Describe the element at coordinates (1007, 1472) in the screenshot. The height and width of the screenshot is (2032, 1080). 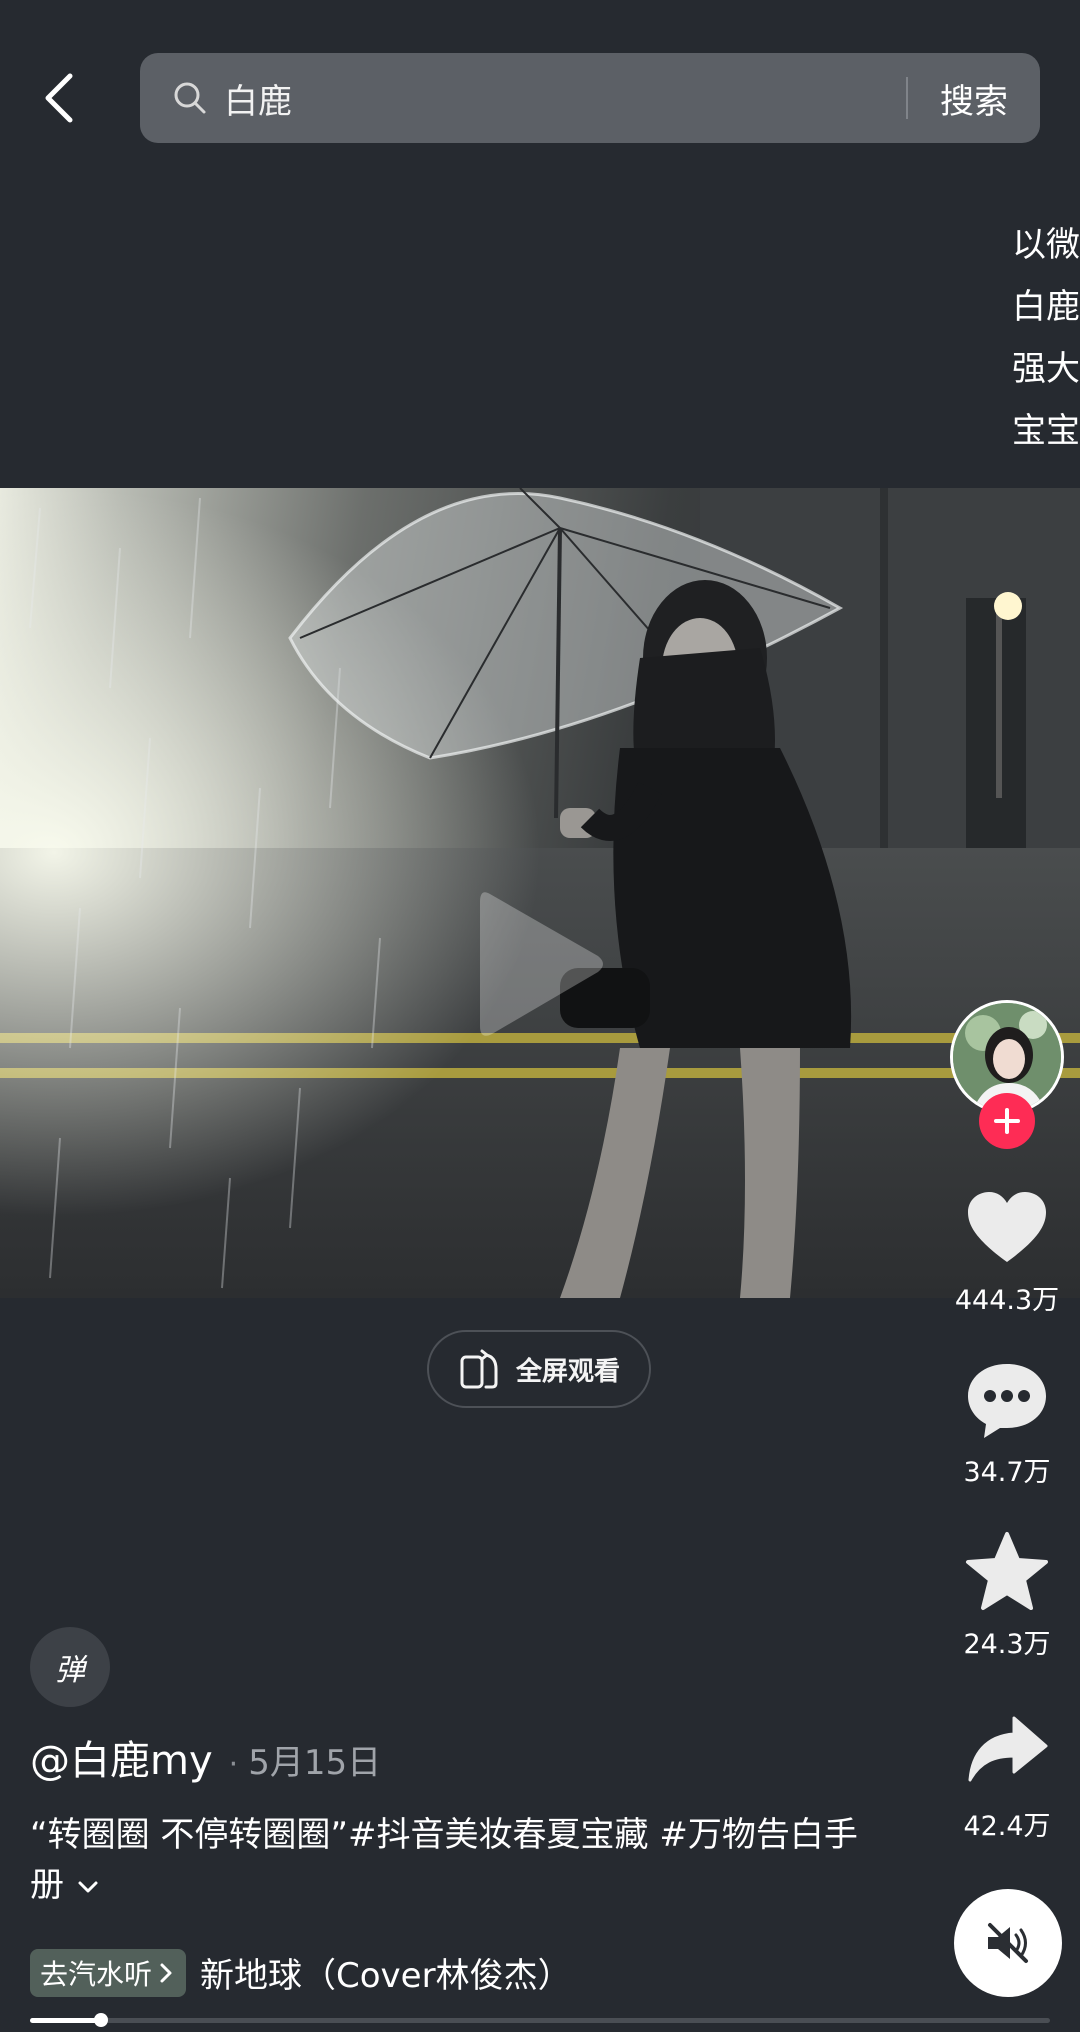
I see `comment-count: 34.7万` at that location.